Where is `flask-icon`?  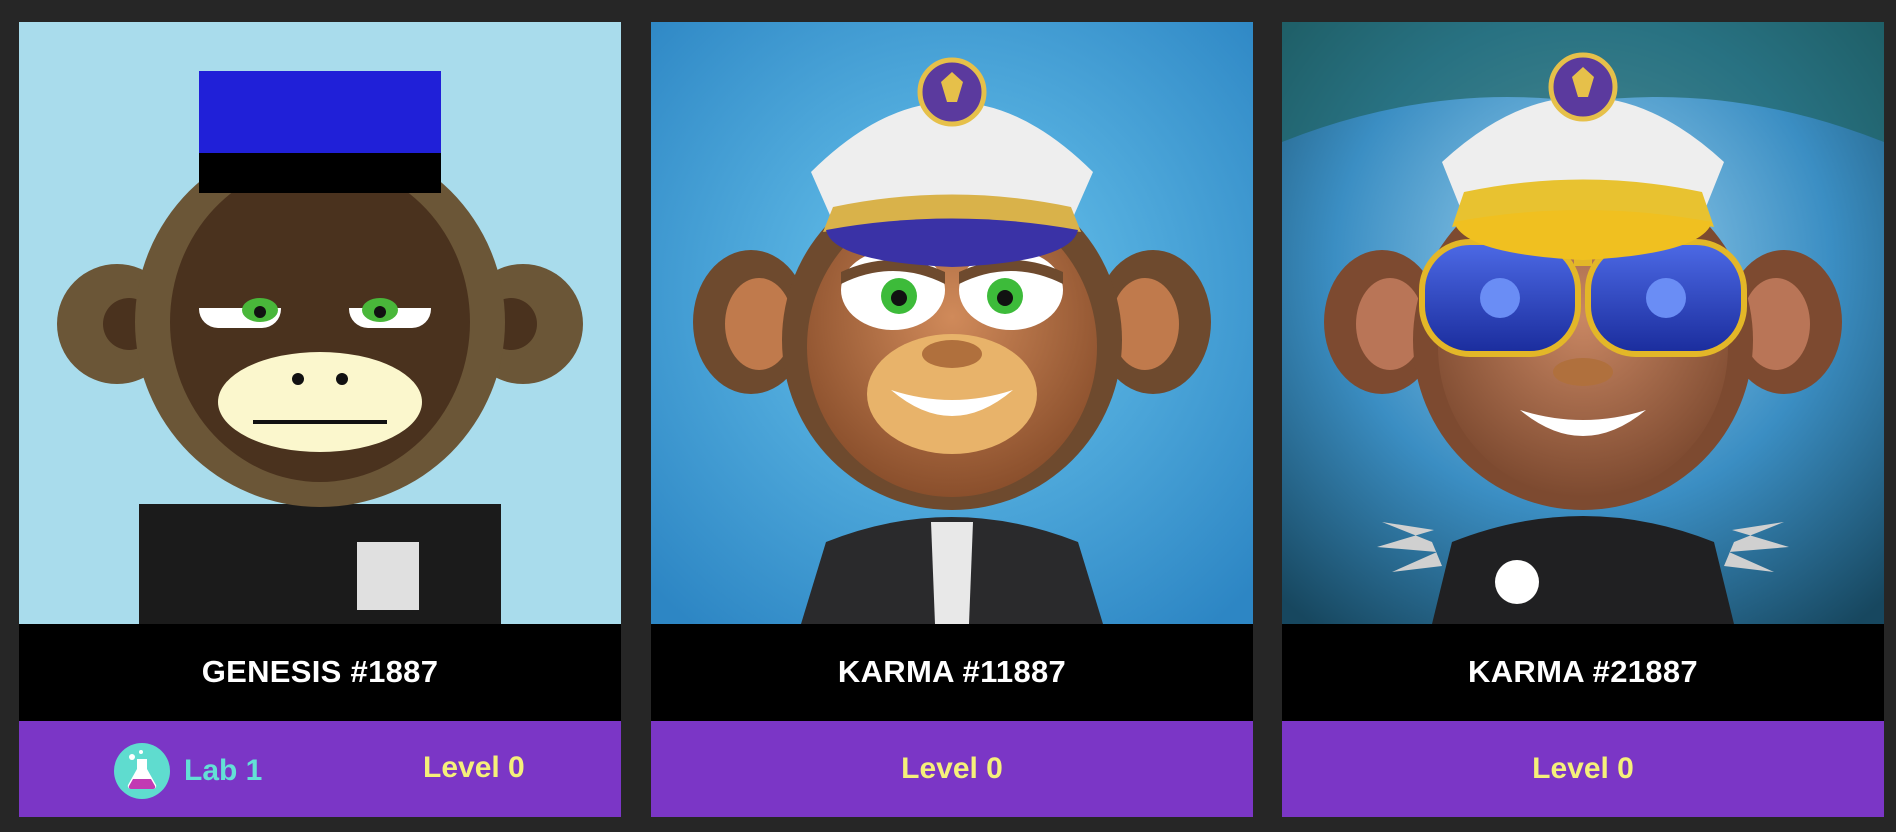
flask-icon is located at coordinates (142, 771).